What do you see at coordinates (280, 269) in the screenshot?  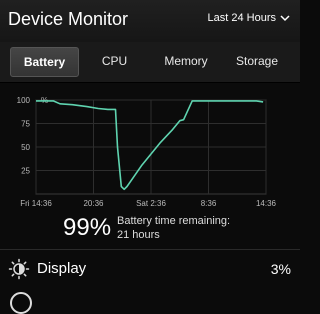 I see `usage-item-value: 3%` at bounding box center [280, 269].